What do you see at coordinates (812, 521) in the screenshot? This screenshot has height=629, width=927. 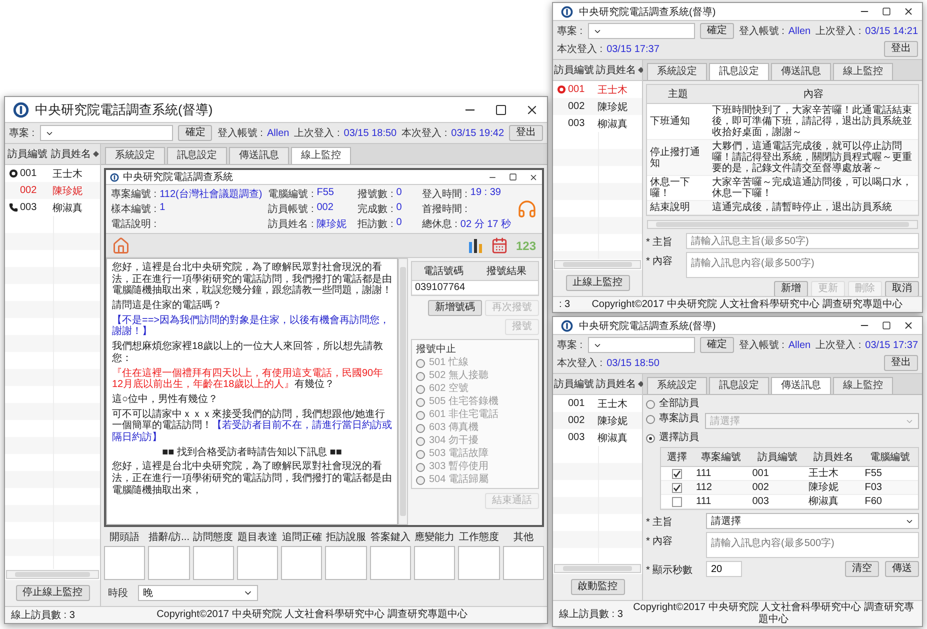 I see `subject-dropdown: 請選擇` at bounding box center [812, 521].